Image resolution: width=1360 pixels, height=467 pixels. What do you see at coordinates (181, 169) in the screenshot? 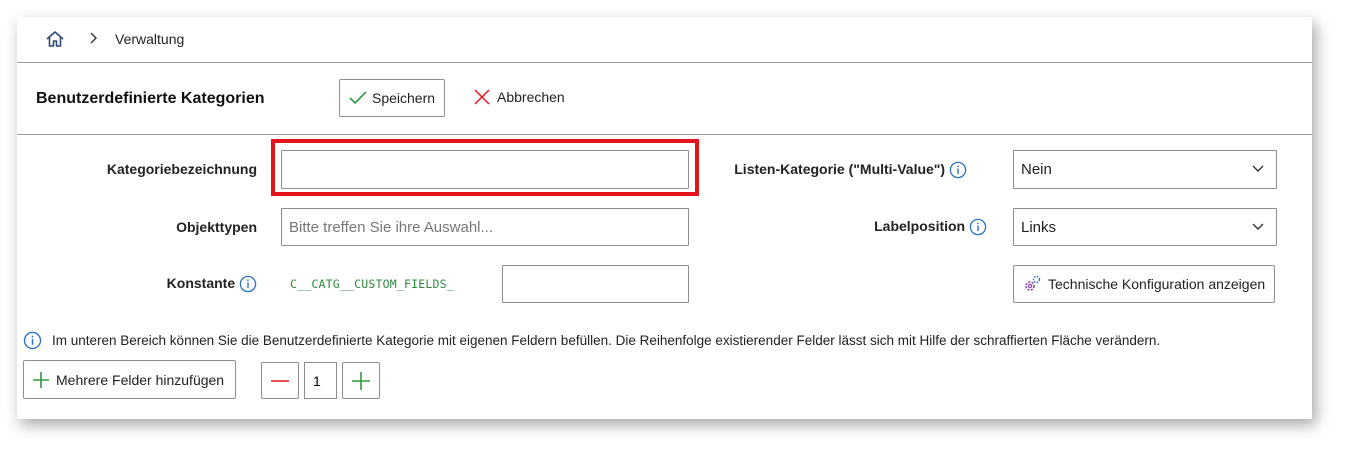
I see `category-name-label: Kategoriebezeichnung` at bounding box center [181, 169].